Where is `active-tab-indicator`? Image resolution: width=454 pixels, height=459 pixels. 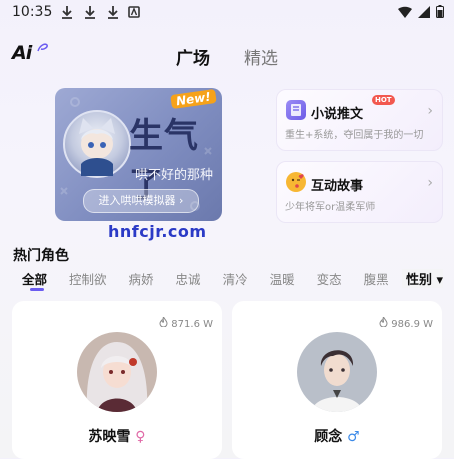
active-tab-indicator is located at coordinates (37, 289).